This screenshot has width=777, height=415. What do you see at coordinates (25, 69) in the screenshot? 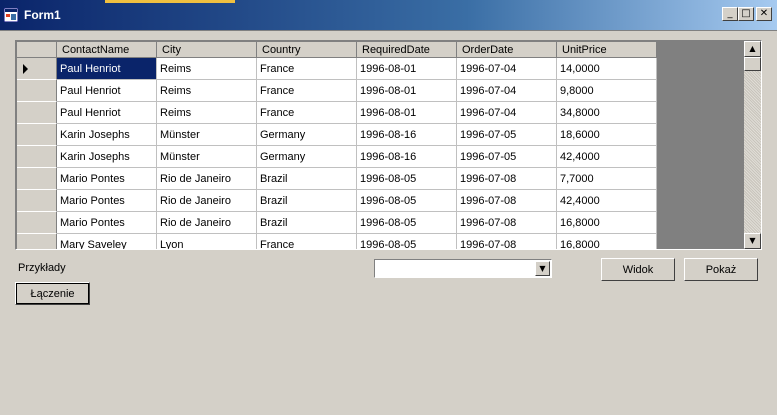
I see `current-row-indicator-icon` at bounding box center [25, 69].